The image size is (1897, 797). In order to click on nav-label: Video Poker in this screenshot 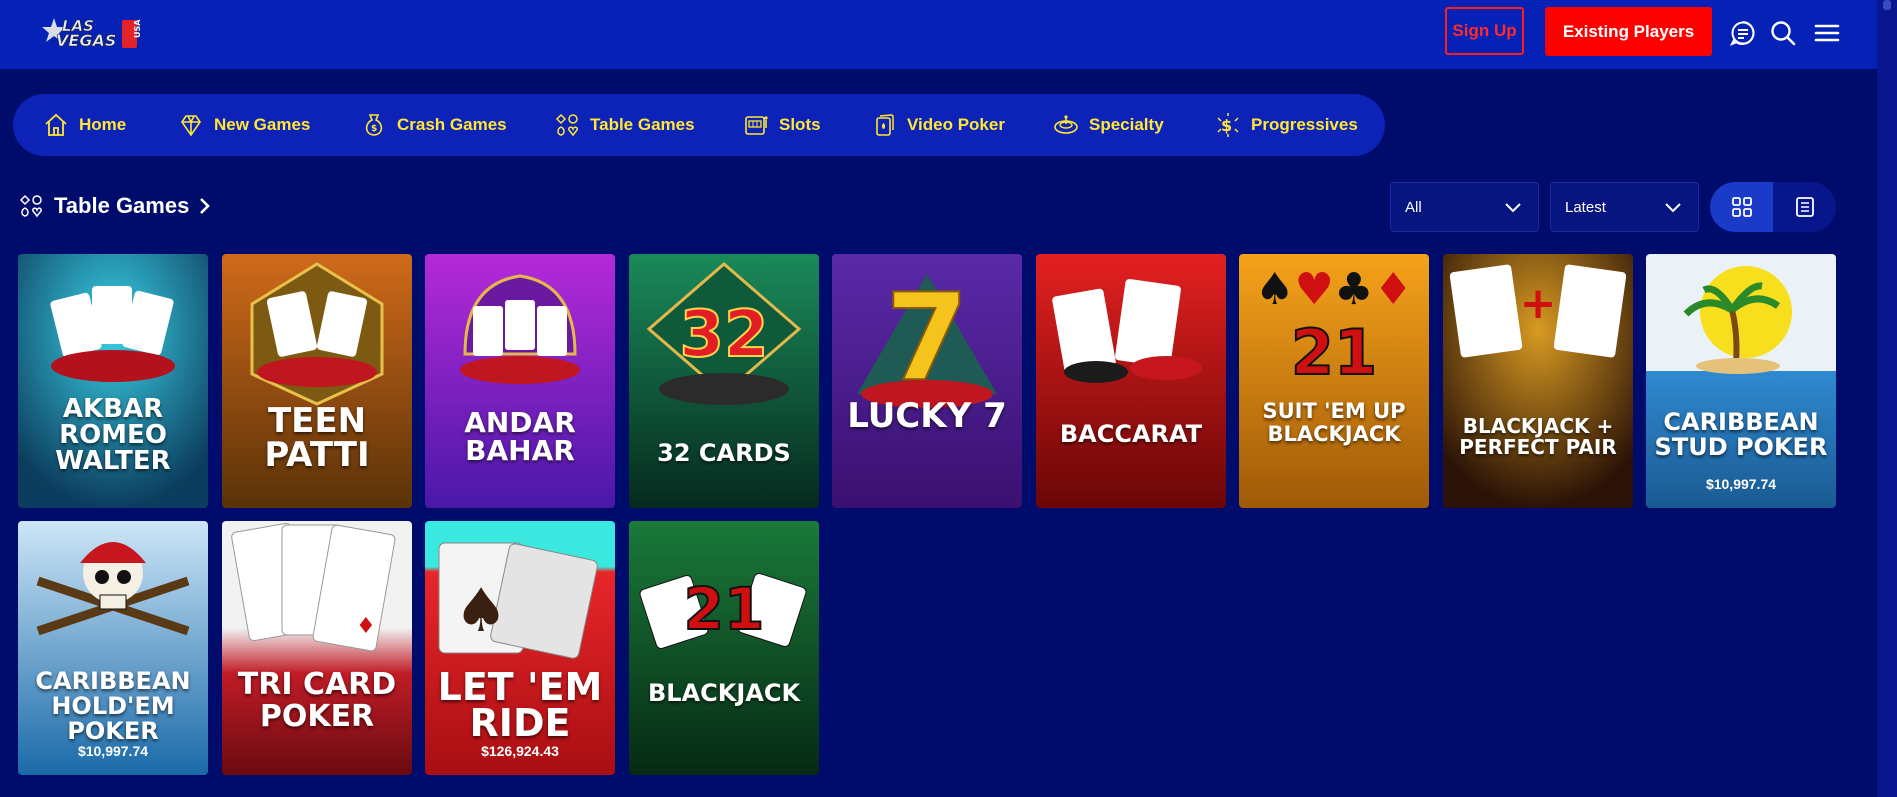, I will do `click(956, 124)`.